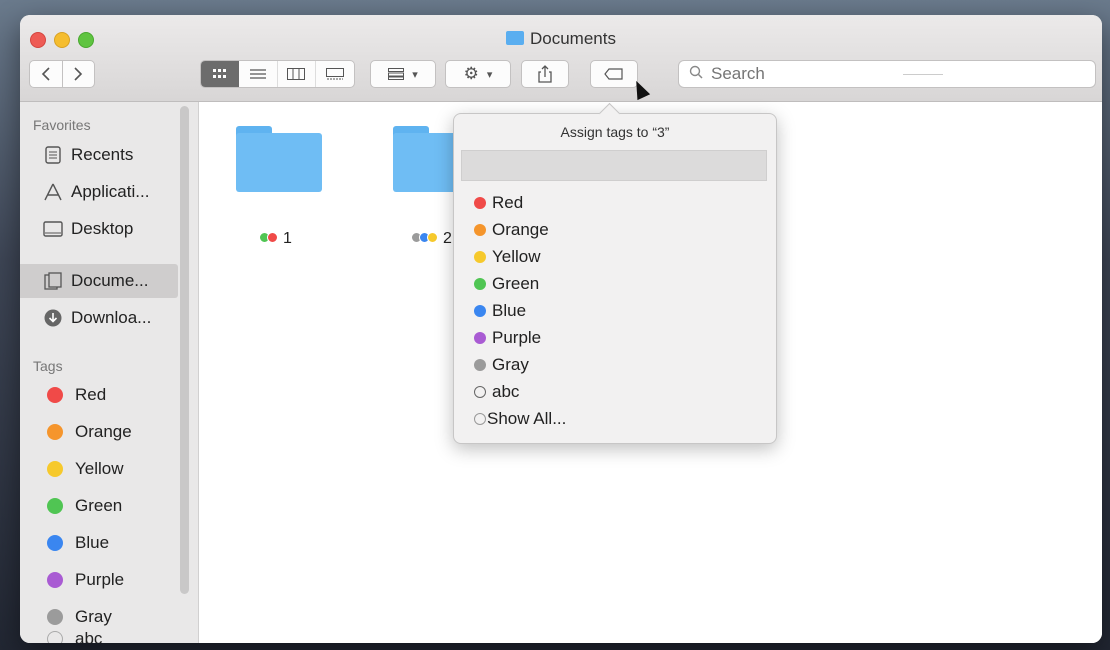  What do you see at coordinates (53, 281) in the screenshot?
I see `documents-icon` at bounding box center [53, 281].